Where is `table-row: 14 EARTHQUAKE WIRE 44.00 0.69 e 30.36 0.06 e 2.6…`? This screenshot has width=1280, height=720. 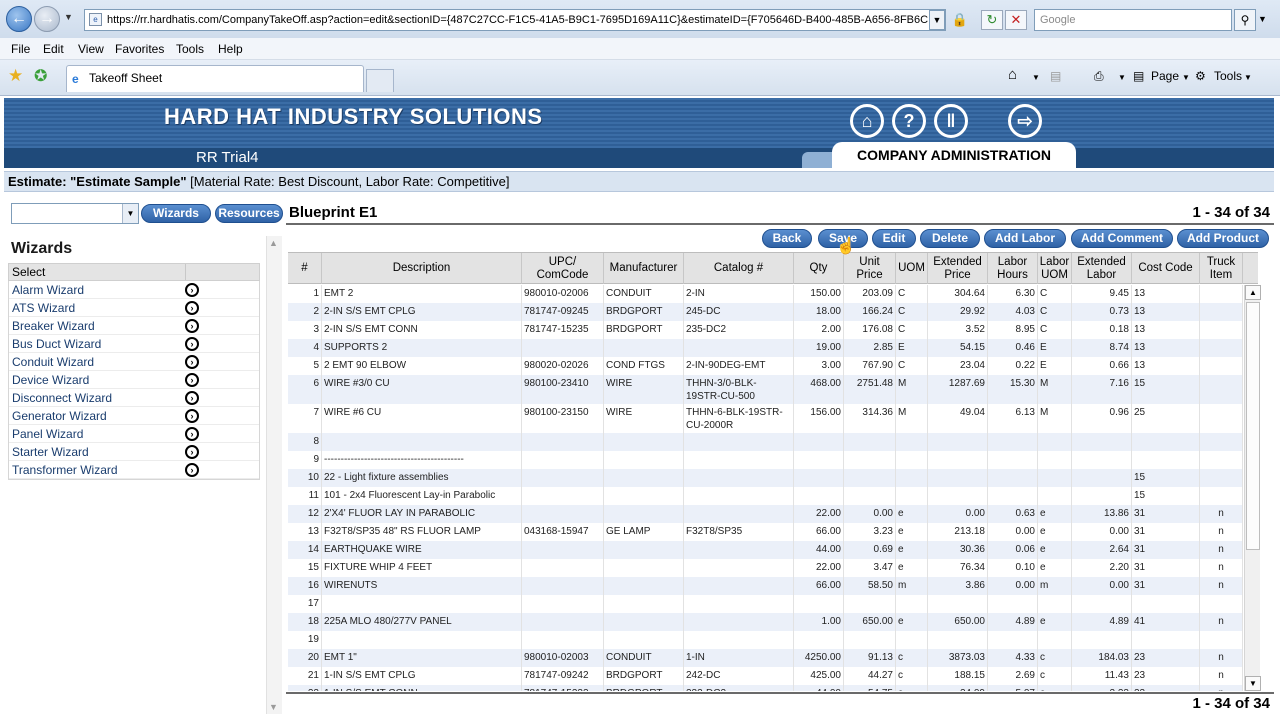
table-row: 14 EARTHQUAKE WIRE 44.00 0.69 e 30.36 0.06 e 2.6… is located at coordinates (765, 550).